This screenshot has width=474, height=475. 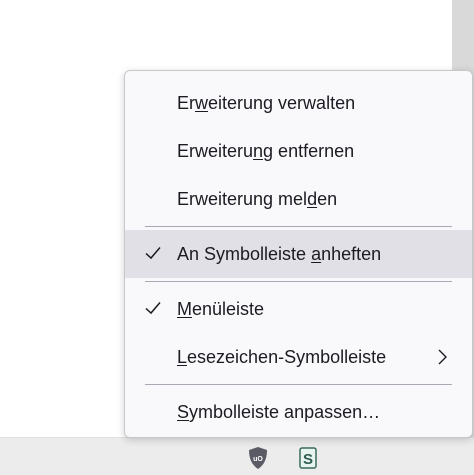 I want to click on menu-item-bookmarks-toolbar: Lesezeichen-Symbolleiste, so click(x=298, y=357).